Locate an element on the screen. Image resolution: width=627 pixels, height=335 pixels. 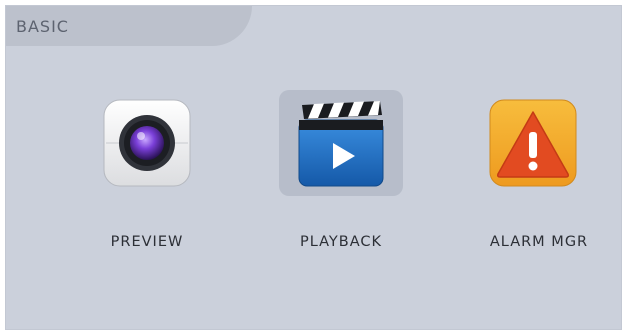
alarm-mgr-tile is located at coordinates (533, 143).